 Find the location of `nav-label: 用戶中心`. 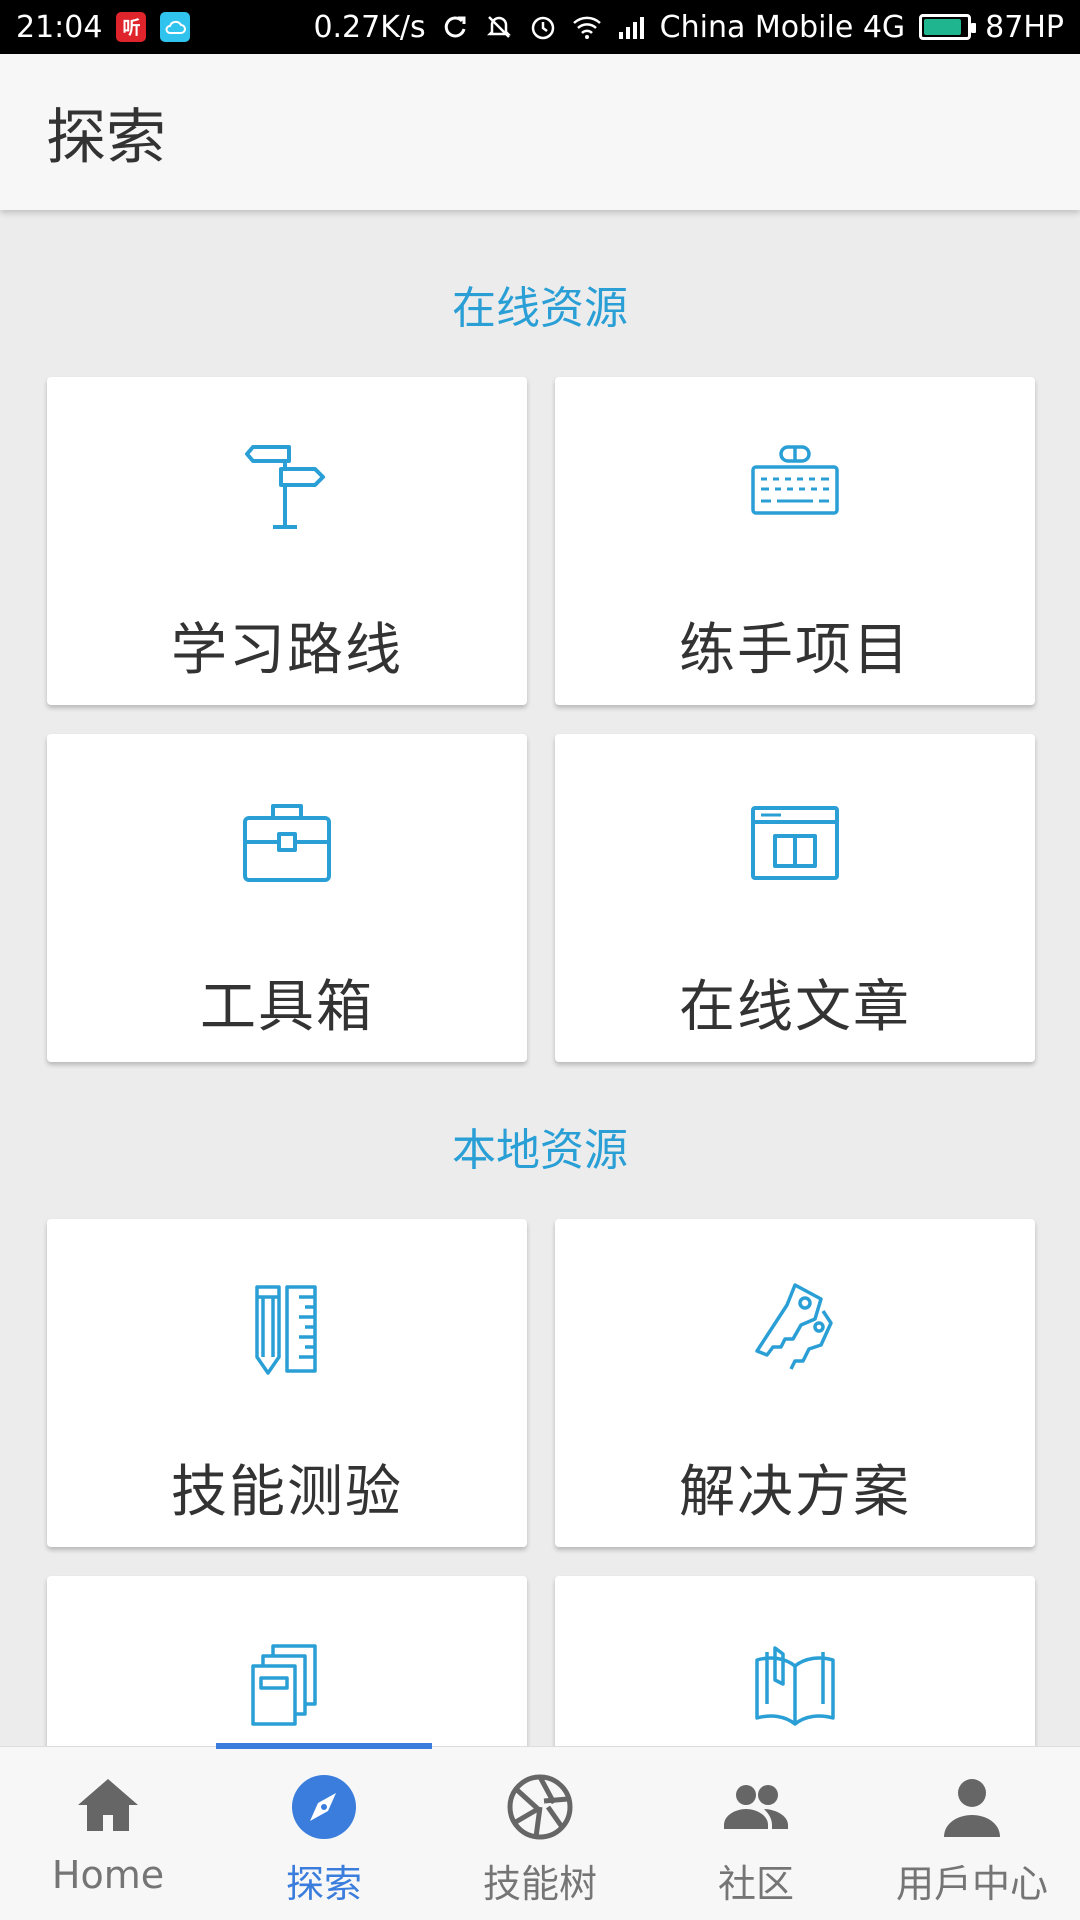

nav-label: 用戶中心 is located at coordinates (971, 1884).